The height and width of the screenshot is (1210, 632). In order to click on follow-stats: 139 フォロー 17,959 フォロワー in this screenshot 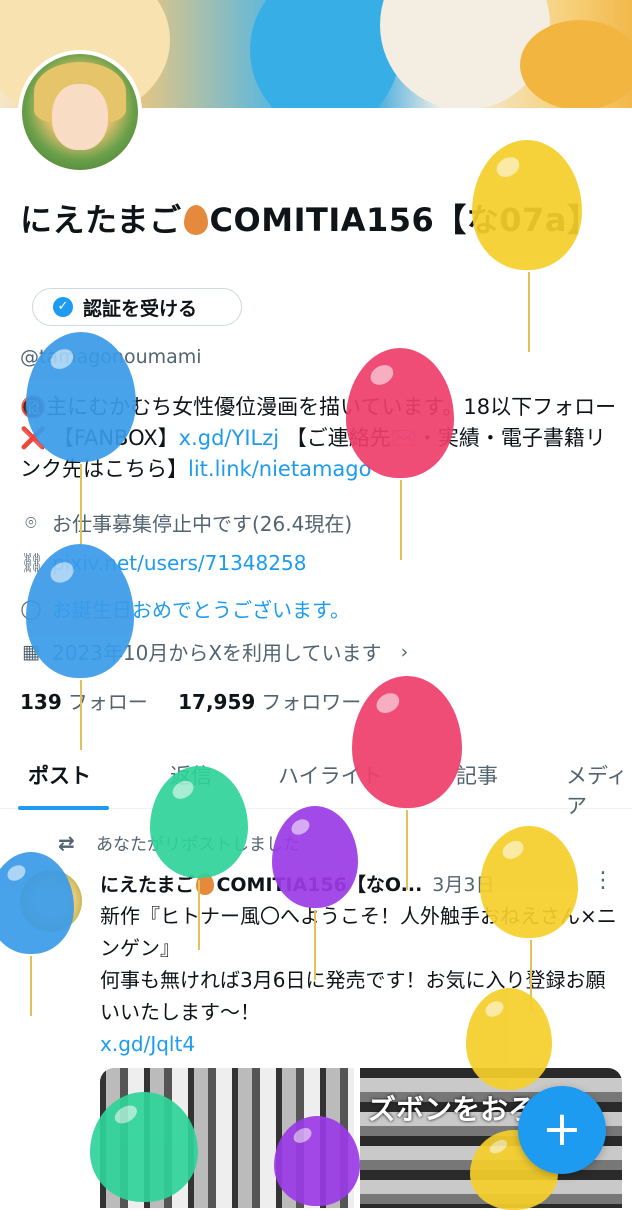, I will do `click(190, 700)`.